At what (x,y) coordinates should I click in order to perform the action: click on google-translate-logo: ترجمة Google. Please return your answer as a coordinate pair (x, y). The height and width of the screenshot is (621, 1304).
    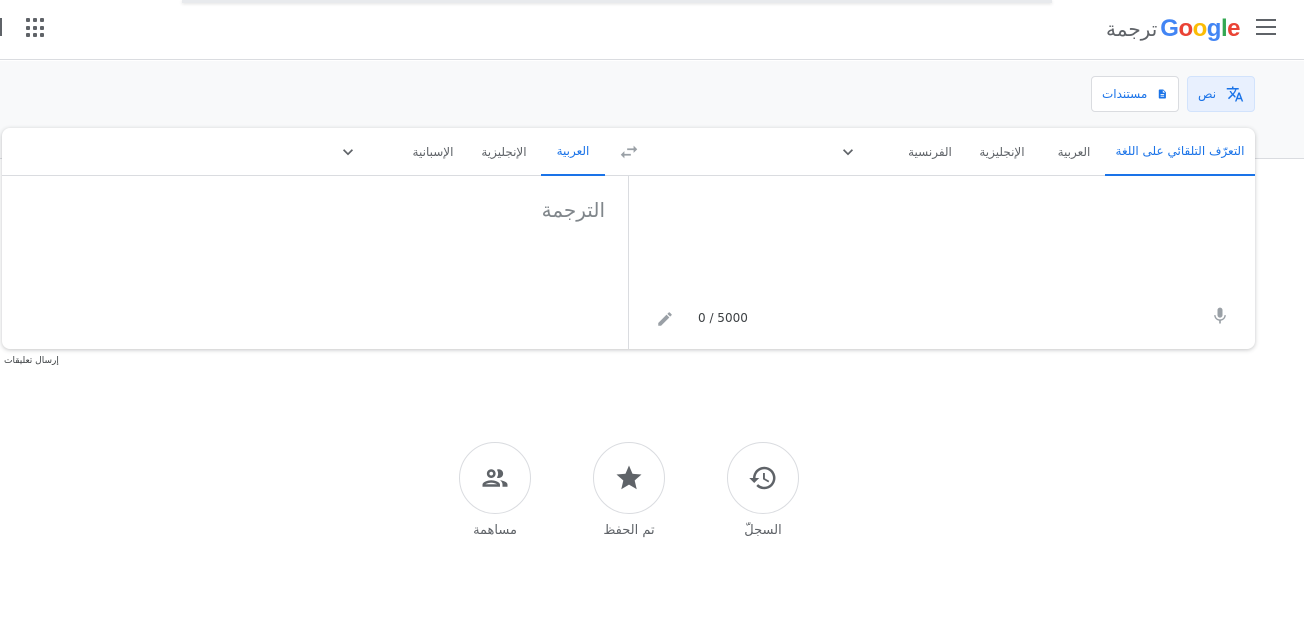
    Looking at the image, I should click on (1173, 29).